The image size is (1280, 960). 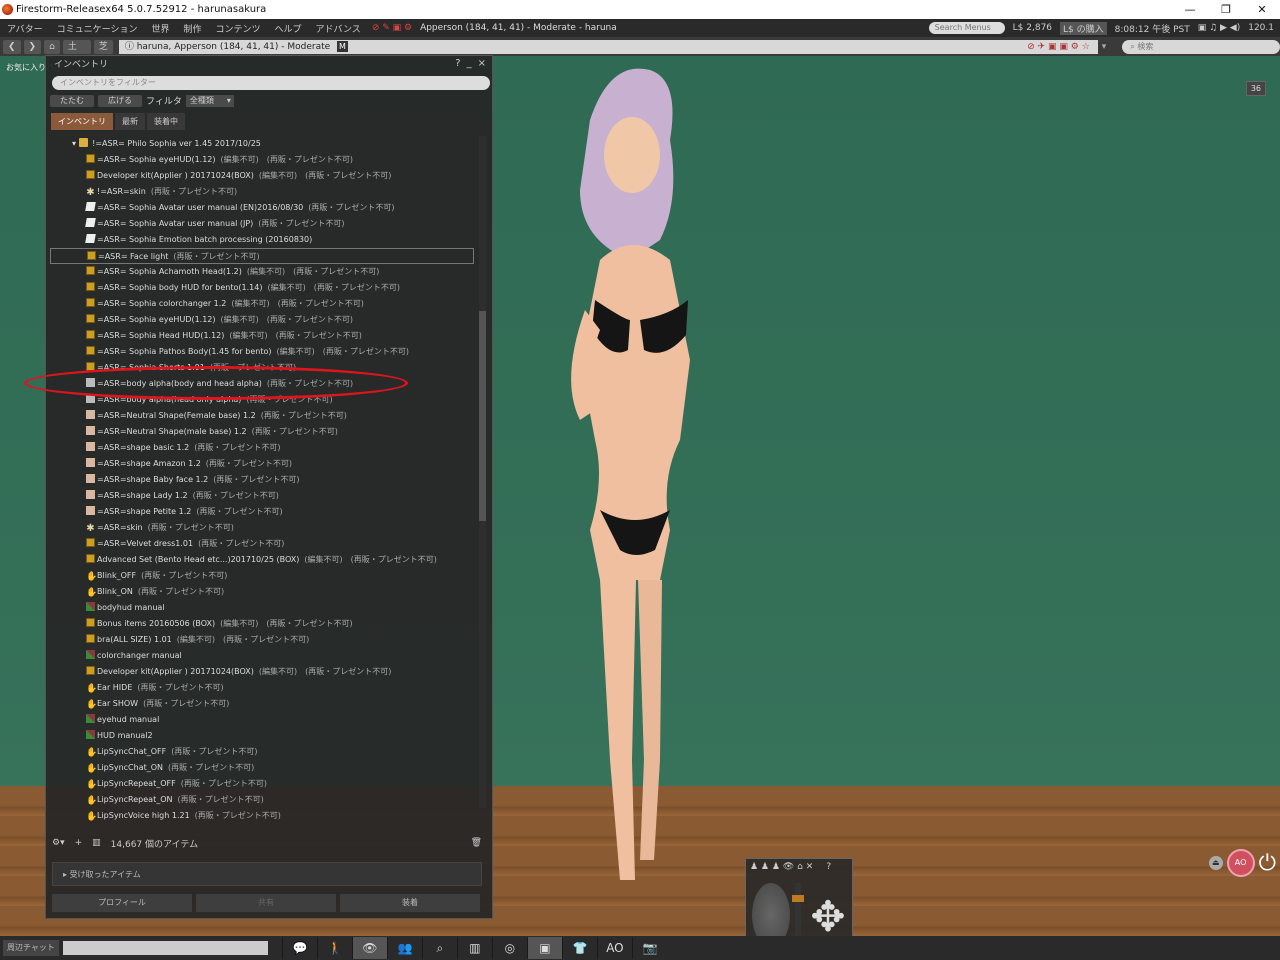 What do you see at coordinates (263, 784) in the screenshot?
I see `inventory-item: ✋LipSyncRepeat_OFF (再販・プレゼント不可)` at bounding box center [263, 784].